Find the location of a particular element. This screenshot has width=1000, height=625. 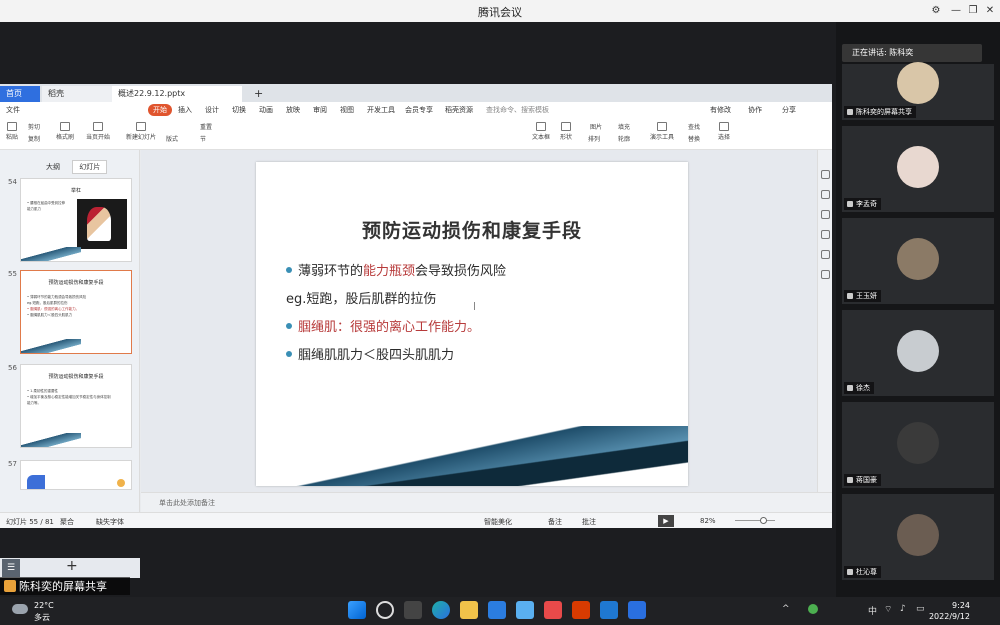

copy-icon is located at coordinates (825, 214).